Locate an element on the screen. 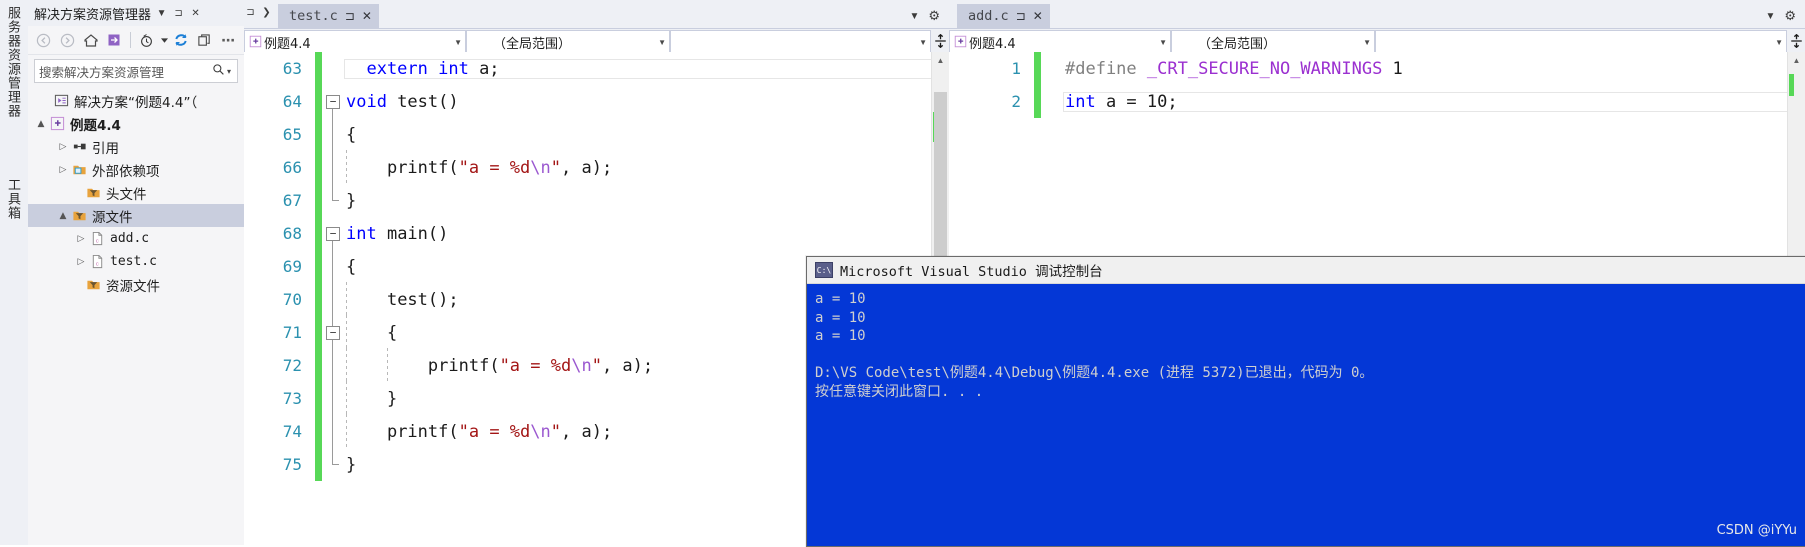  sync-with-active-document-icon is located at coordinates (115, 40).